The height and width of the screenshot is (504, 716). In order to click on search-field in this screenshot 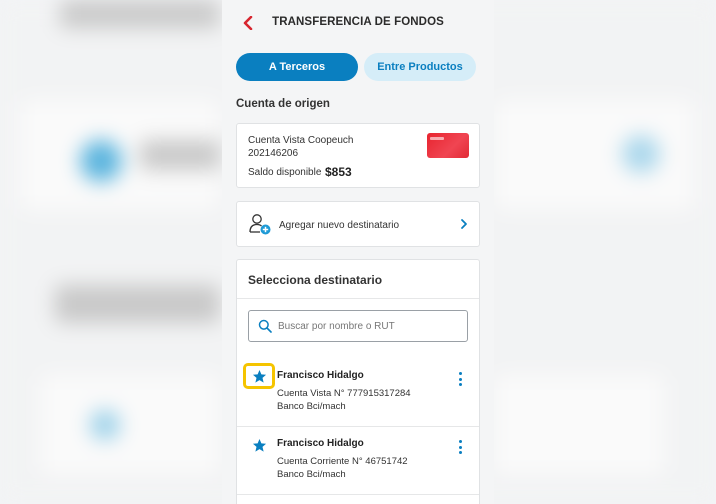, I will do `click(358, 326)`.